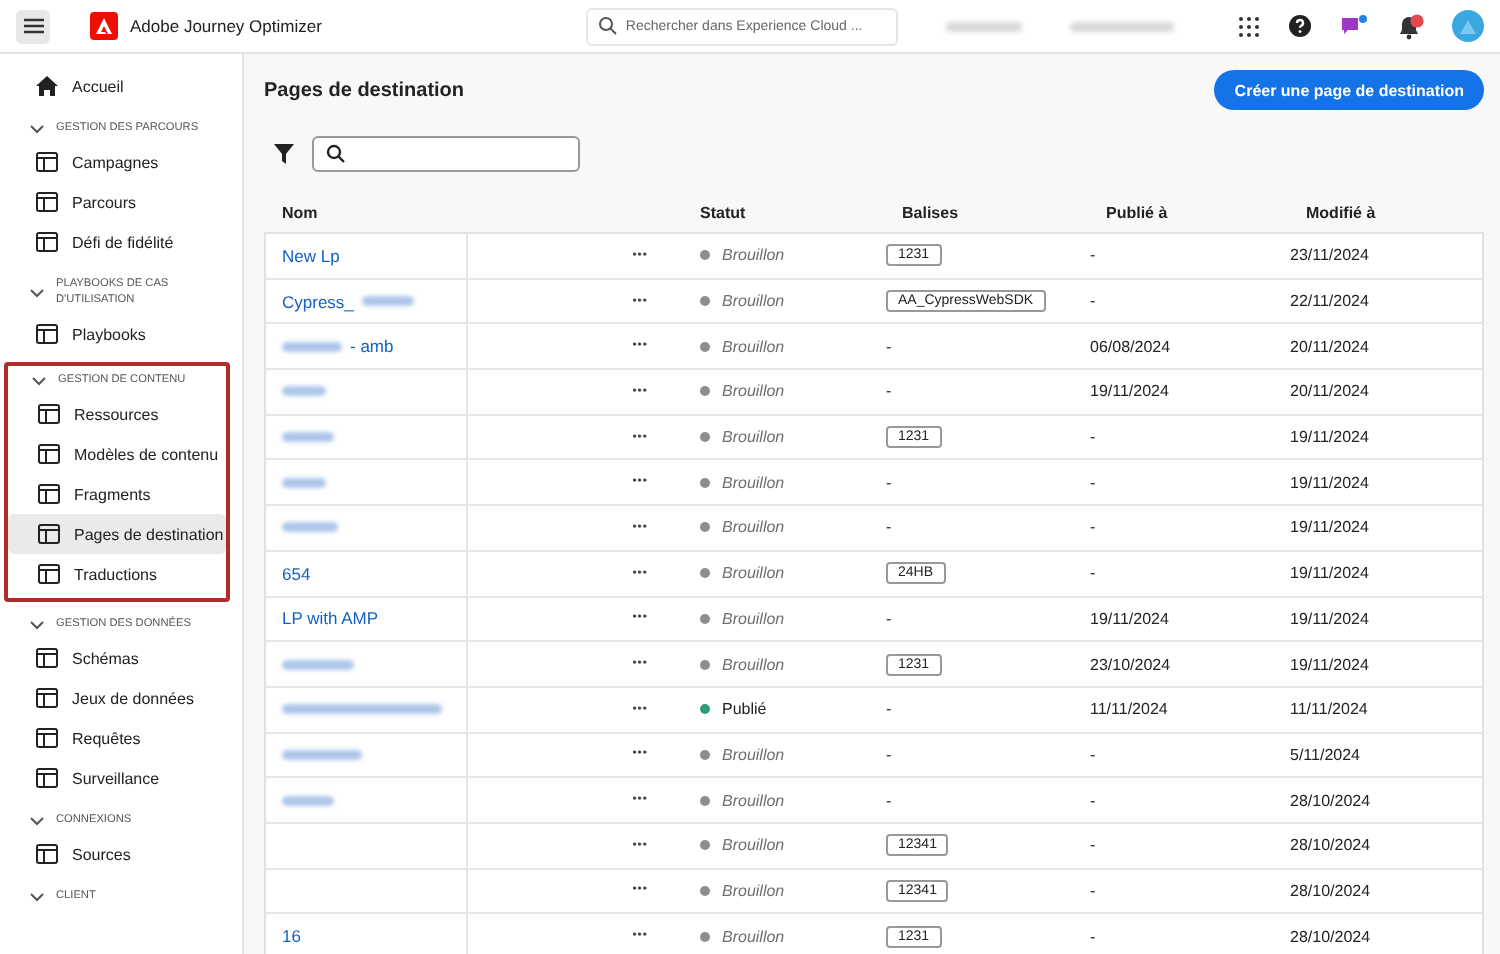  What do you see at coordinates (117, 574) in the screenshot?
I see `sidebar-item: Traductions` at bounding box center [117, 574].